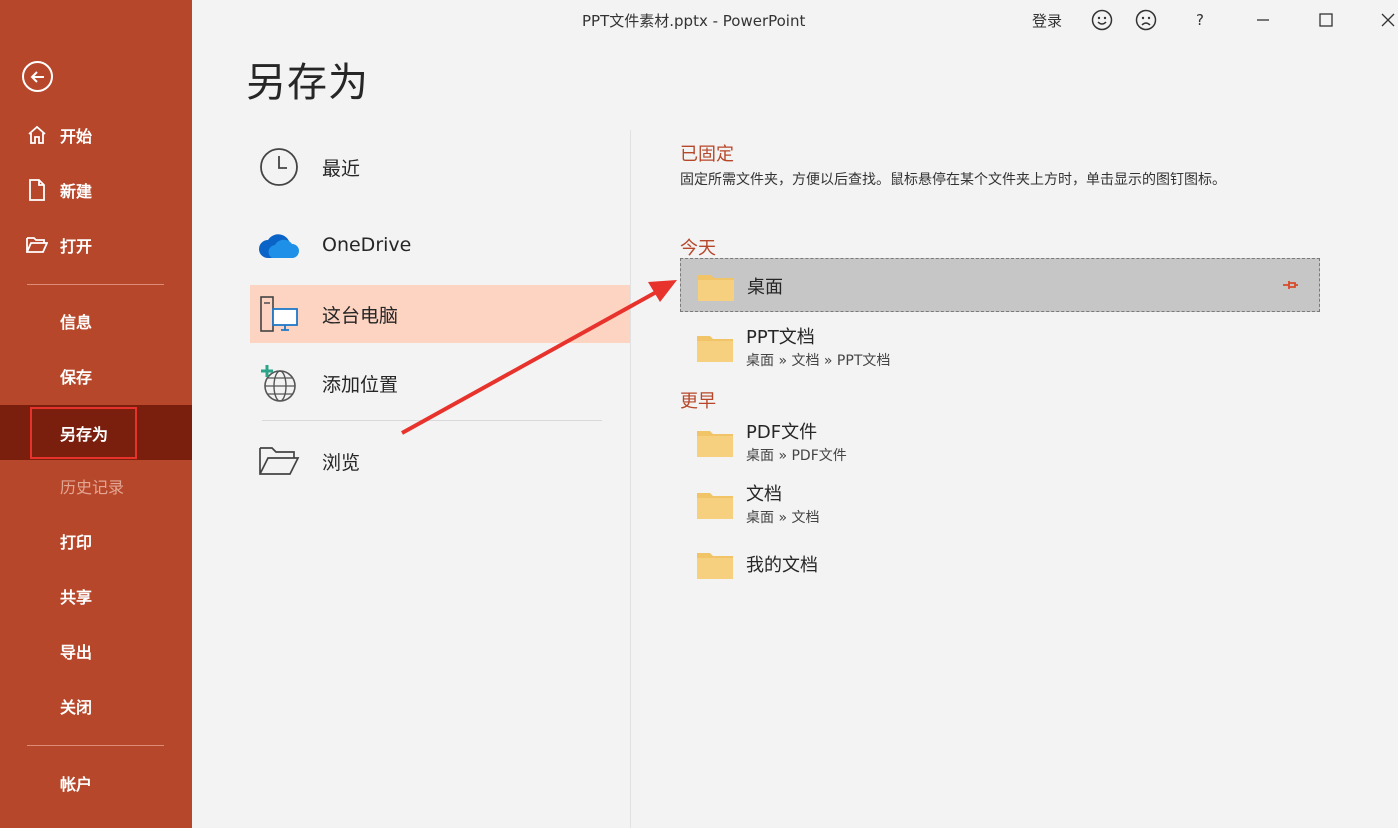 Image resolution: width=1398 pixels, height=828 pixels. I want to click on location-add-place: 添加位置, so click(440, 383).